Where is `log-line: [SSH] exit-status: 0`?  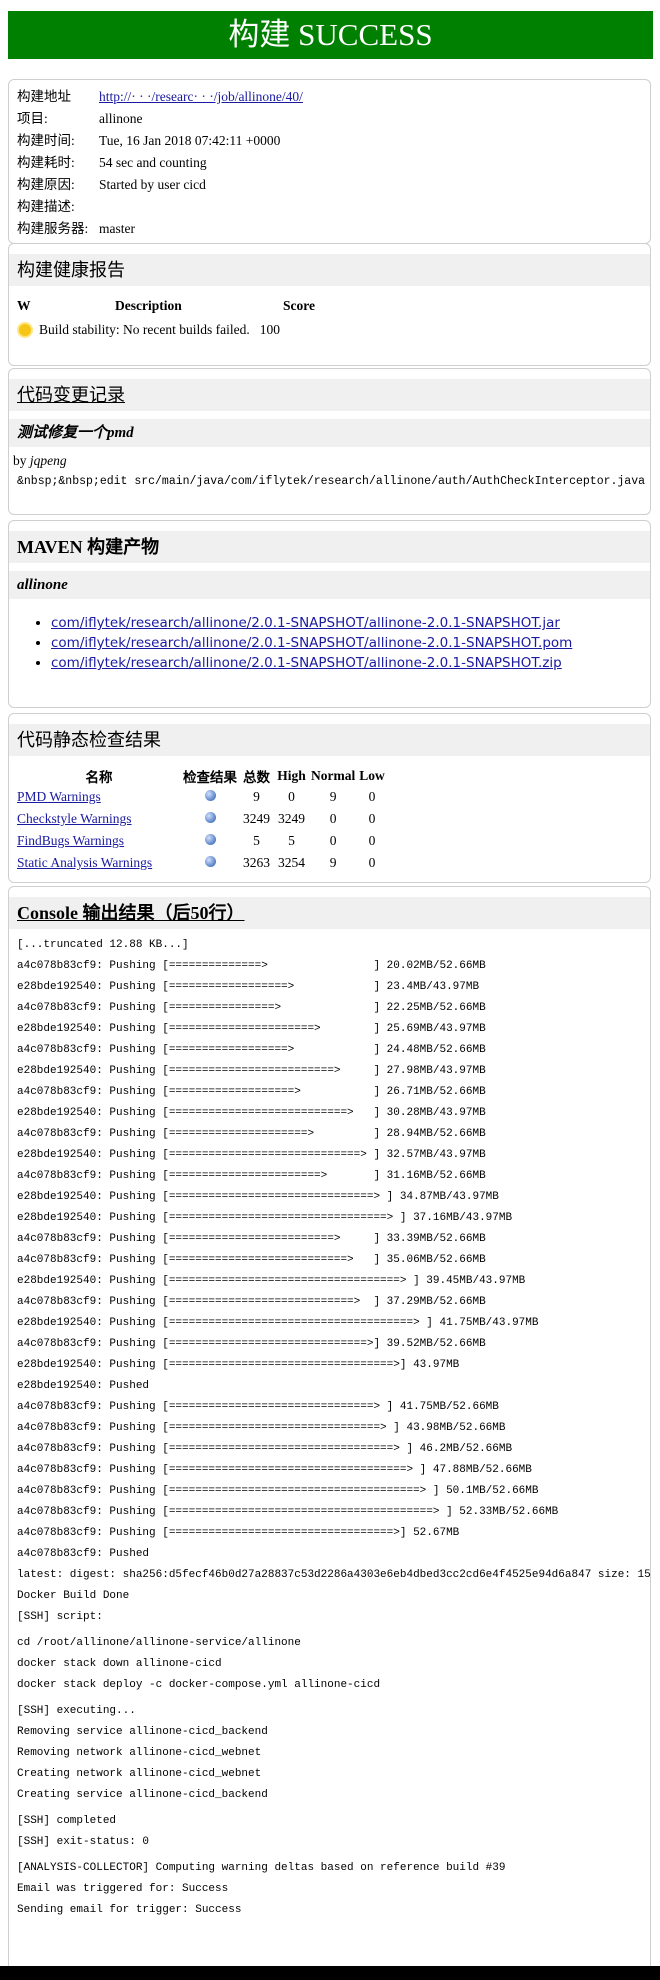 log-line: [SSH] exit-status: 0 is located at coordinates (83, 1842).